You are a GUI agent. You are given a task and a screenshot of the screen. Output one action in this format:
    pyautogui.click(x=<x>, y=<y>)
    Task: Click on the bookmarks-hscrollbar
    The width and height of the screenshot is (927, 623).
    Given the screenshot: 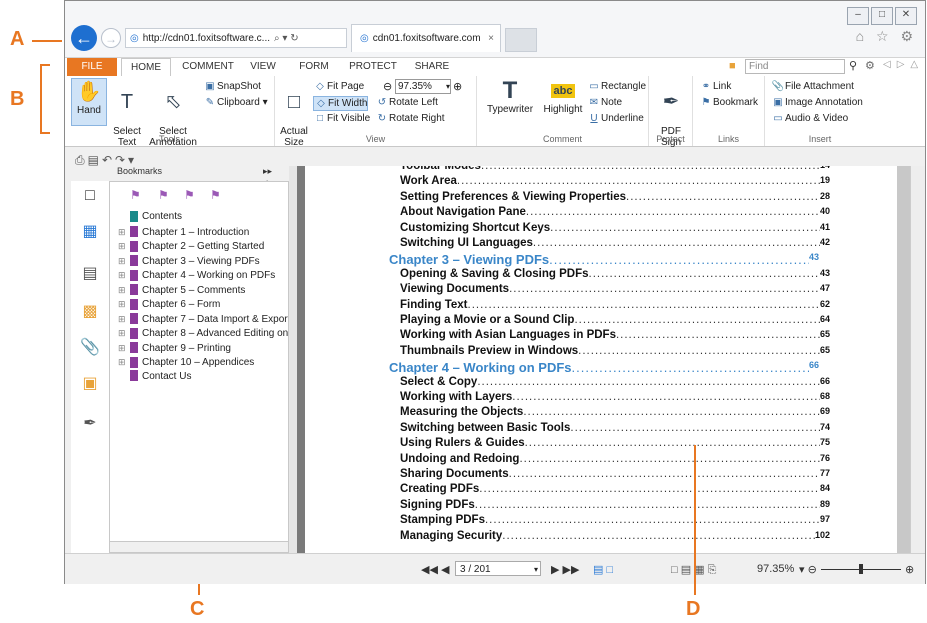 What is the action you would take?
    pyautogui.click(x=199, y=547)
    